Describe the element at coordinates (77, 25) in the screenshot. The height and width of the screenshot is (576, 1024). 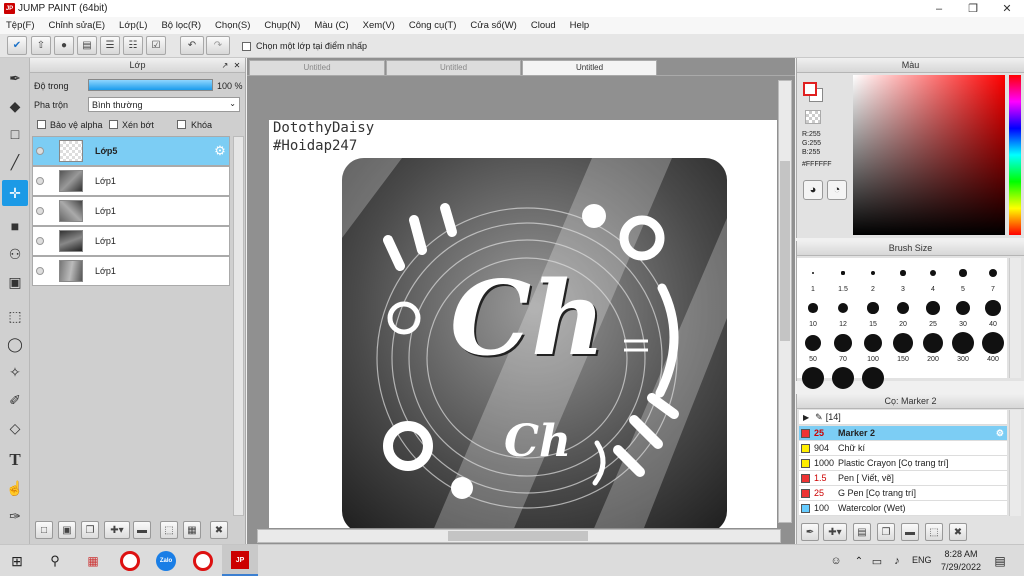
I see `menu-edit: Chỉnh sửa(E)` at that location.